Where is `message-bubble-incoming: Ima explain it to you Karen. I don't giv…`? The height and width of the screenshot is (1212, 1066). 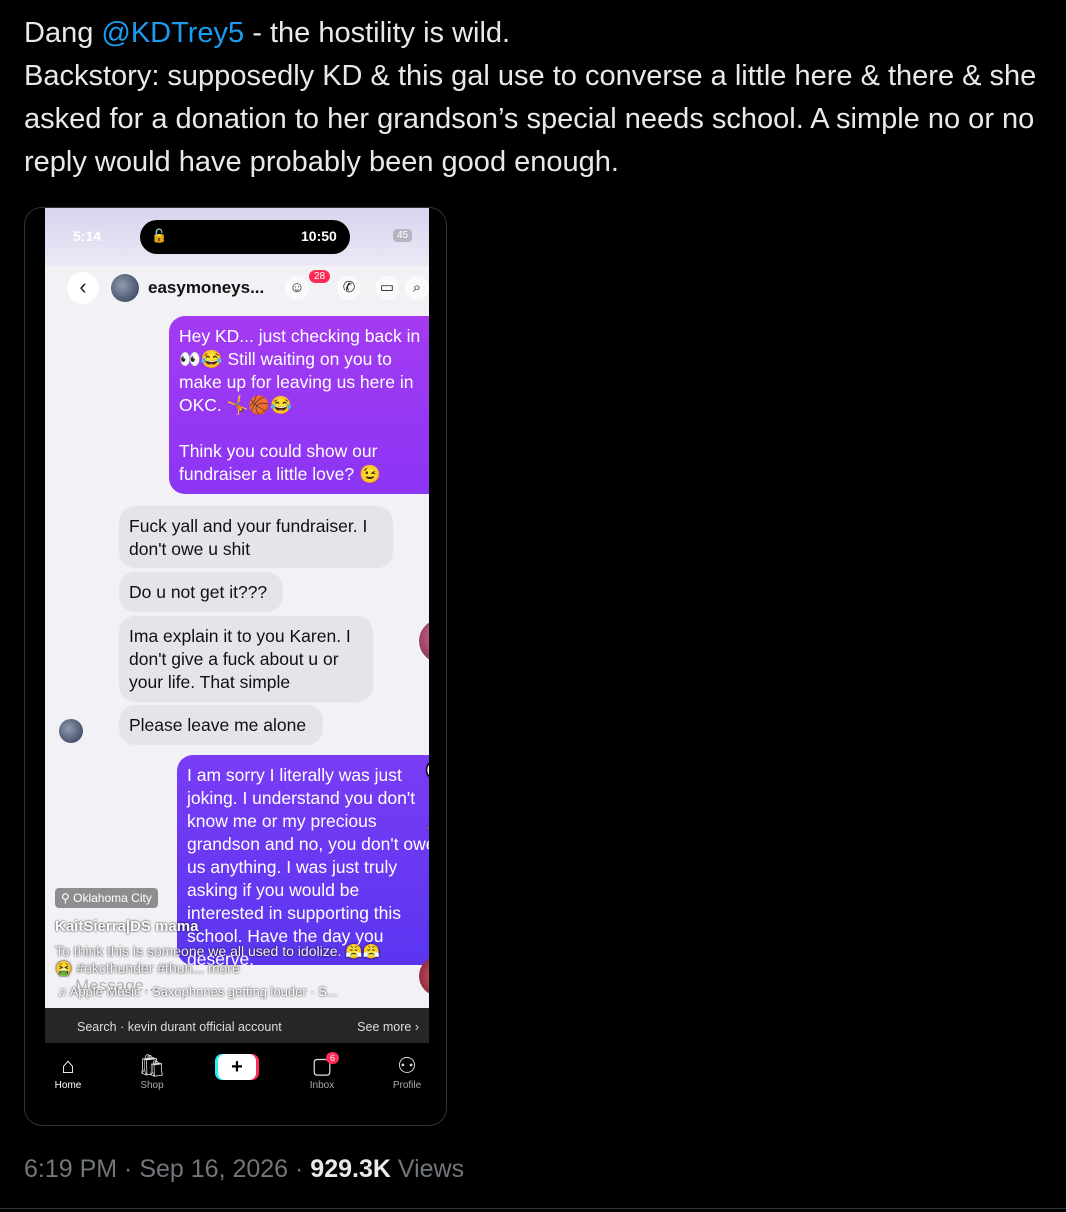
message-bubble-incoming: Ima explain it to you Karen. I don't giv… is located at coordinates (246, 659).